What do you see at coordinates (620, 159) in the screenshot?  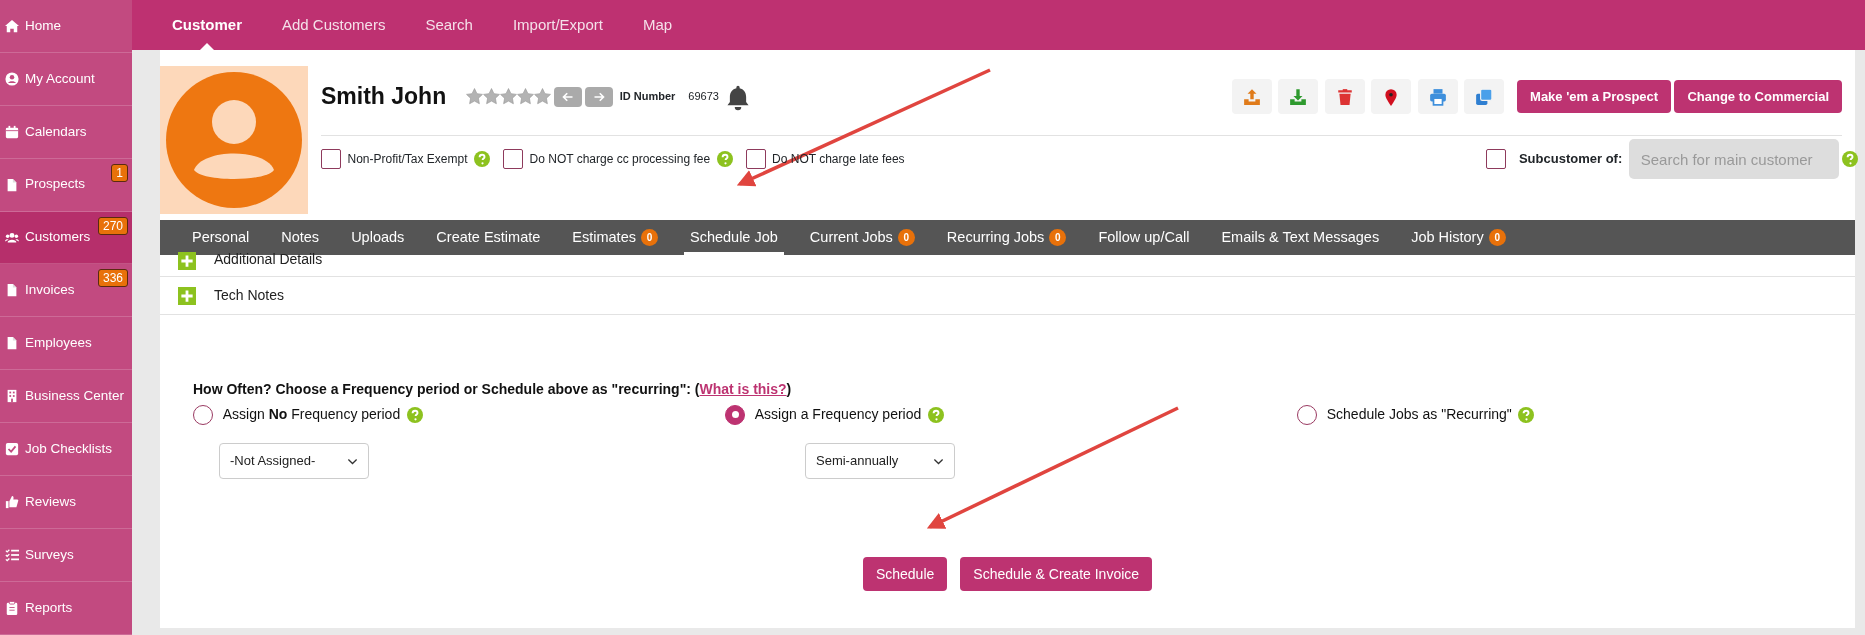 I see `checkbox-label: Do NOT charge cc processing fee` at bounding box center [620, 159].